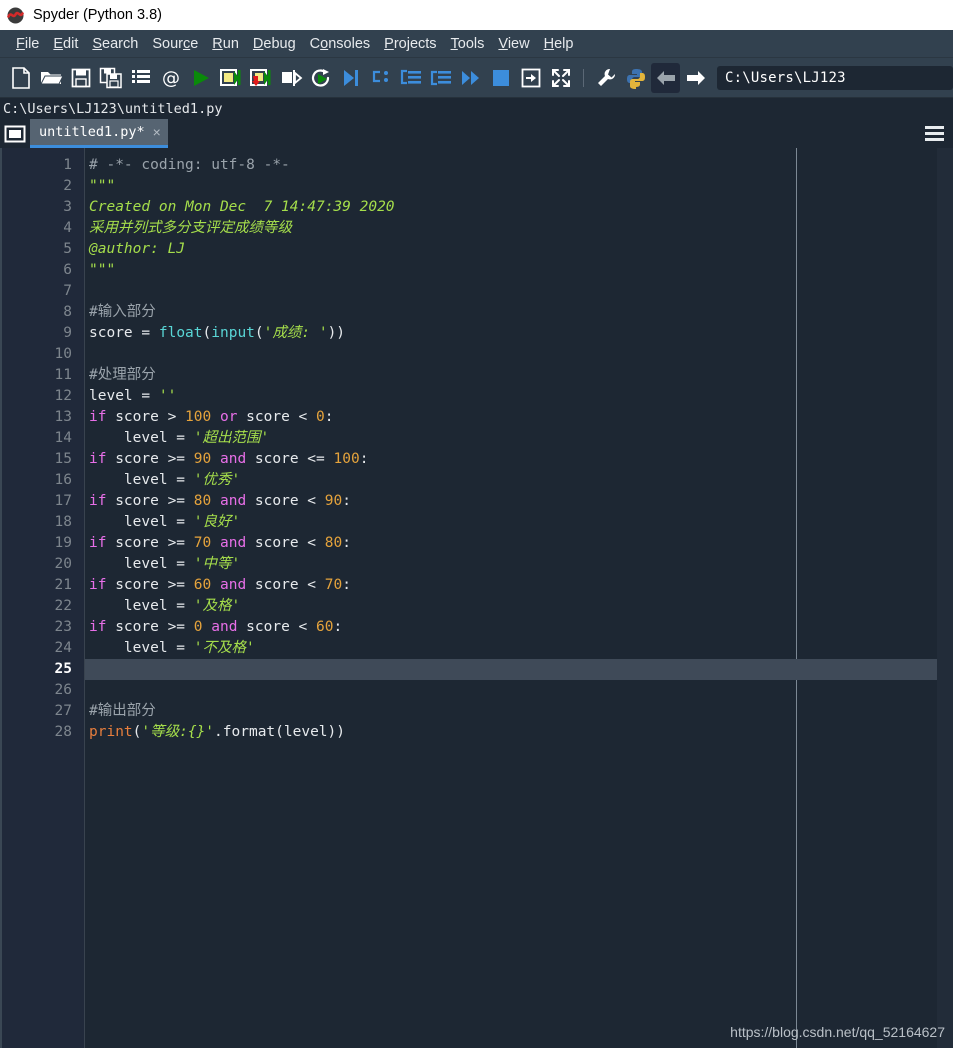 The width and height of the screenshot is (953, 1048). I want to click on code-line: # -*- coding: utf-8 -*-, so click(519, 165).